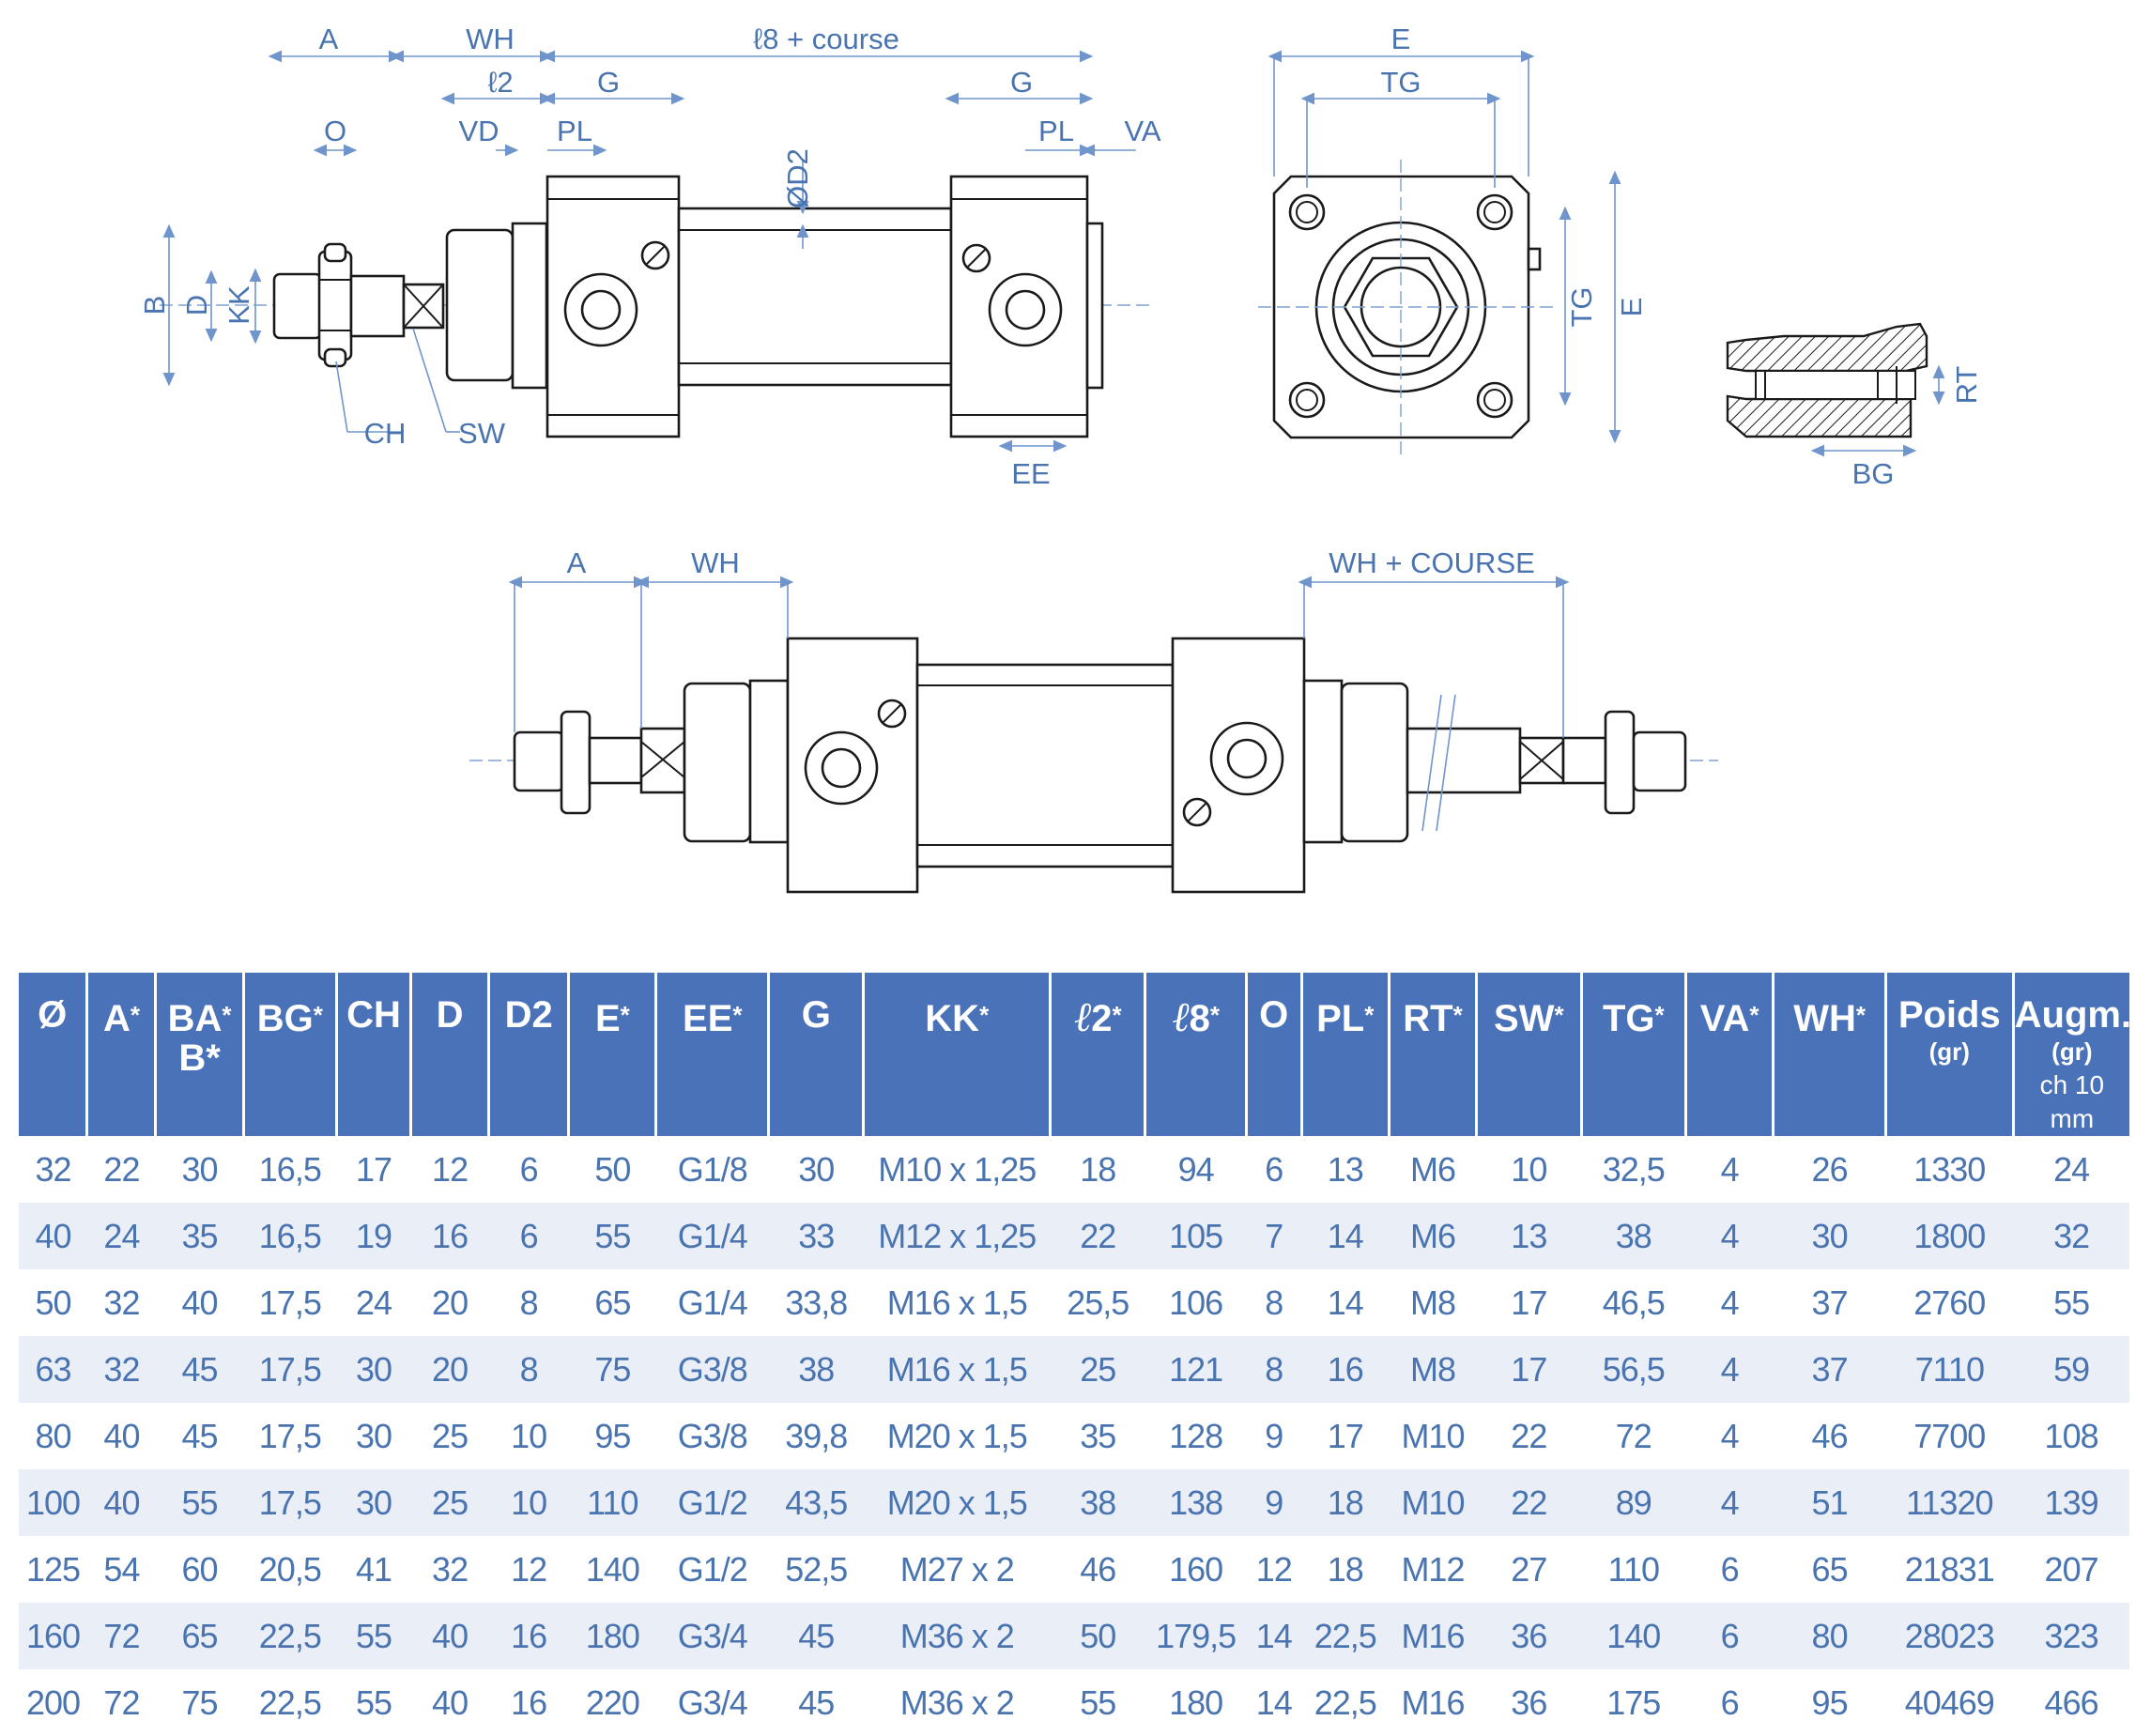  Describe the element at coordinates (957, 1636) in the screenshot. I see `table-cell: M36 x 2` at that location.